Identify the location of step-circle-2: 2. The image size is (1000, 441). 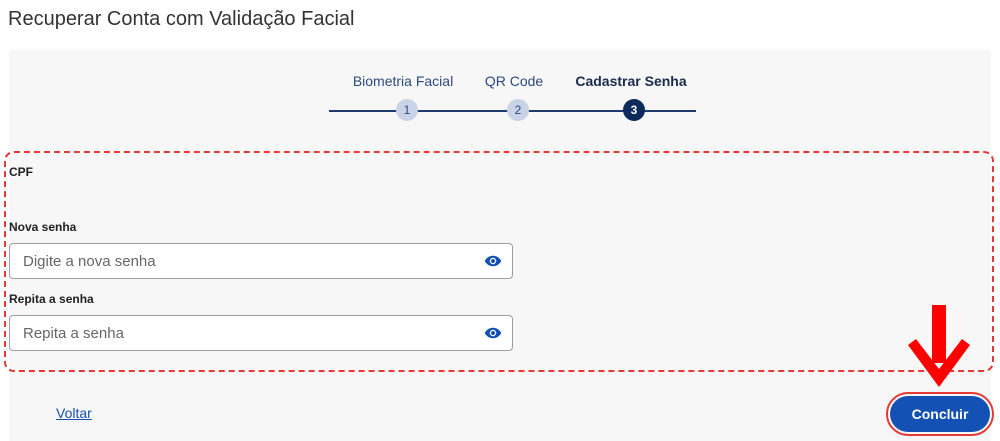
(518, 110).